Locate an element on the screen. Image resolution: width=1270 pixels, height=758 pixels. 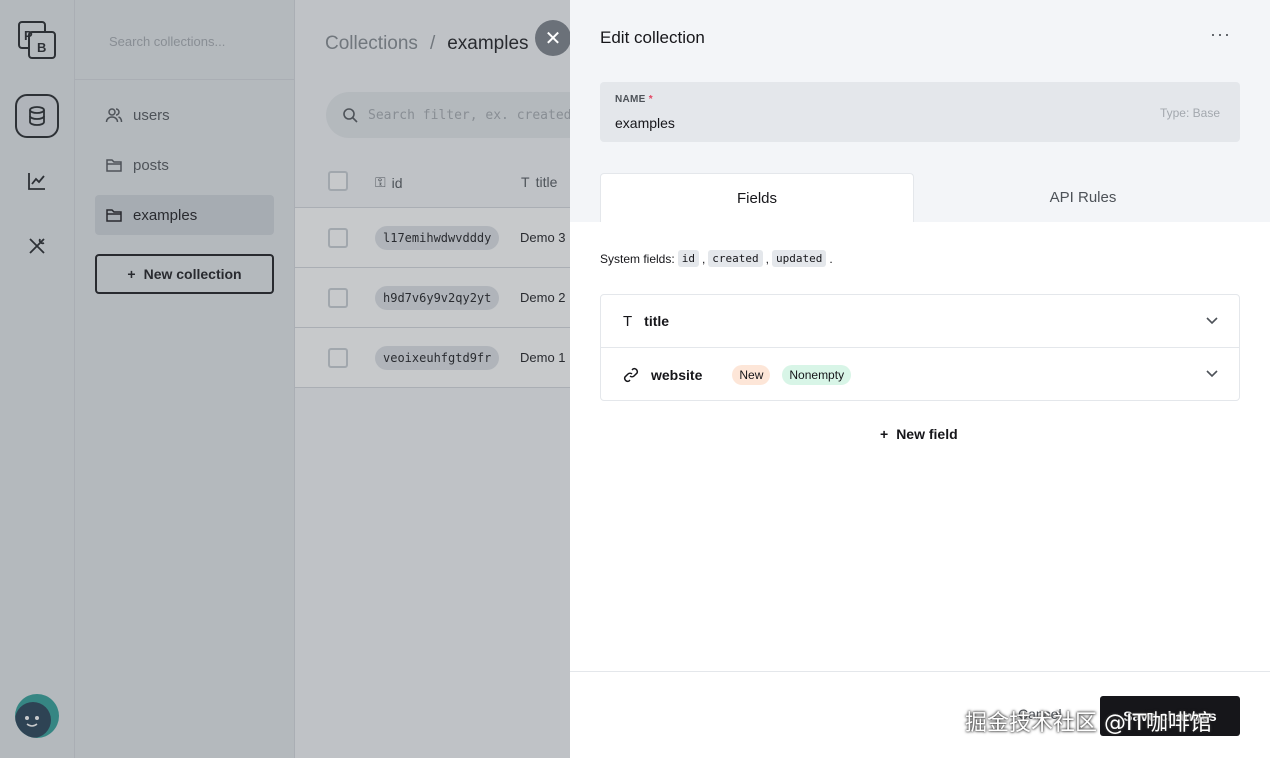
system-field-code: created is located at coordinates (735, 258).